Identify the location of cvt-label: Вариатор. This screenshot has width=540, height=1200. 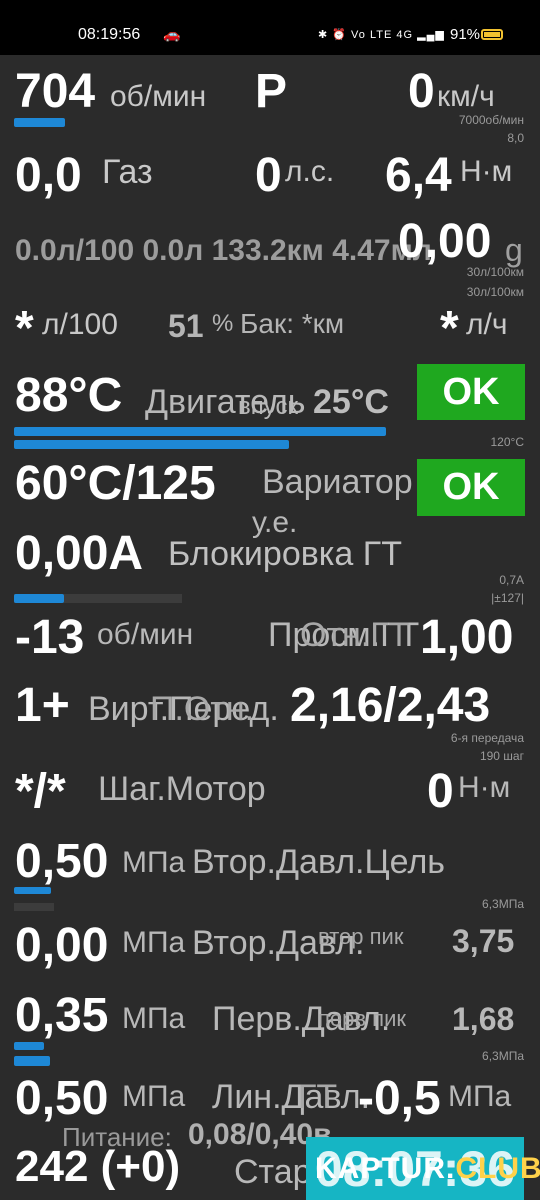
(337, 482).